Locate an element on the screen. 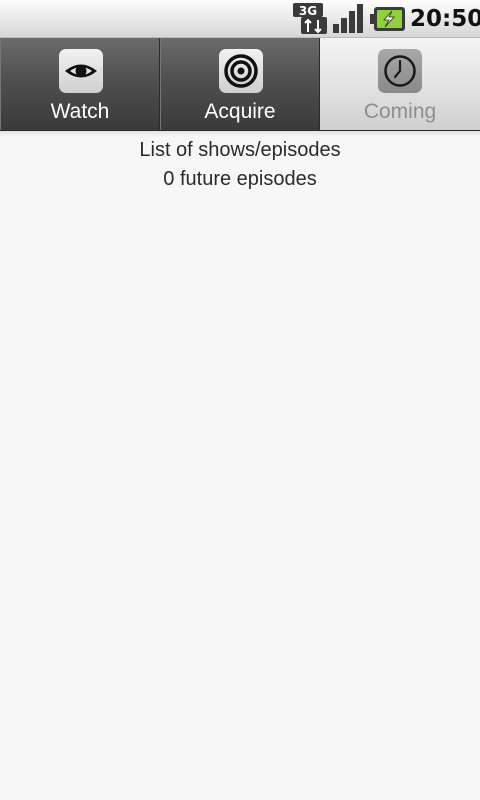 The height and width of the screenshot is (800, 480). list-heading: List of shows/episodes is located at coordinates (240, 150).